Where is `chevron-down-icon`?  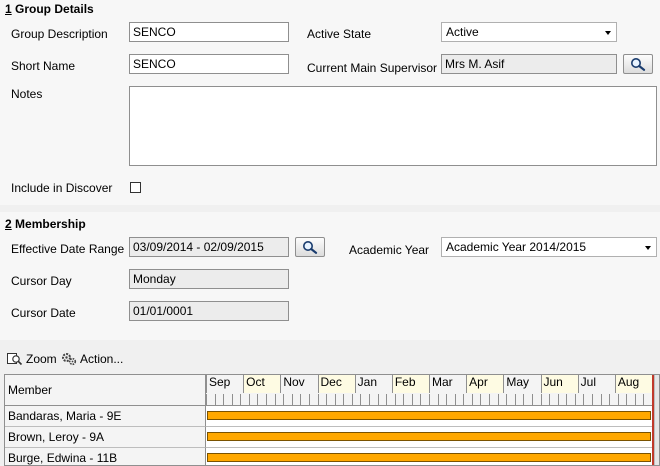
chevron-down-icon is located at coordinates (608, 33).